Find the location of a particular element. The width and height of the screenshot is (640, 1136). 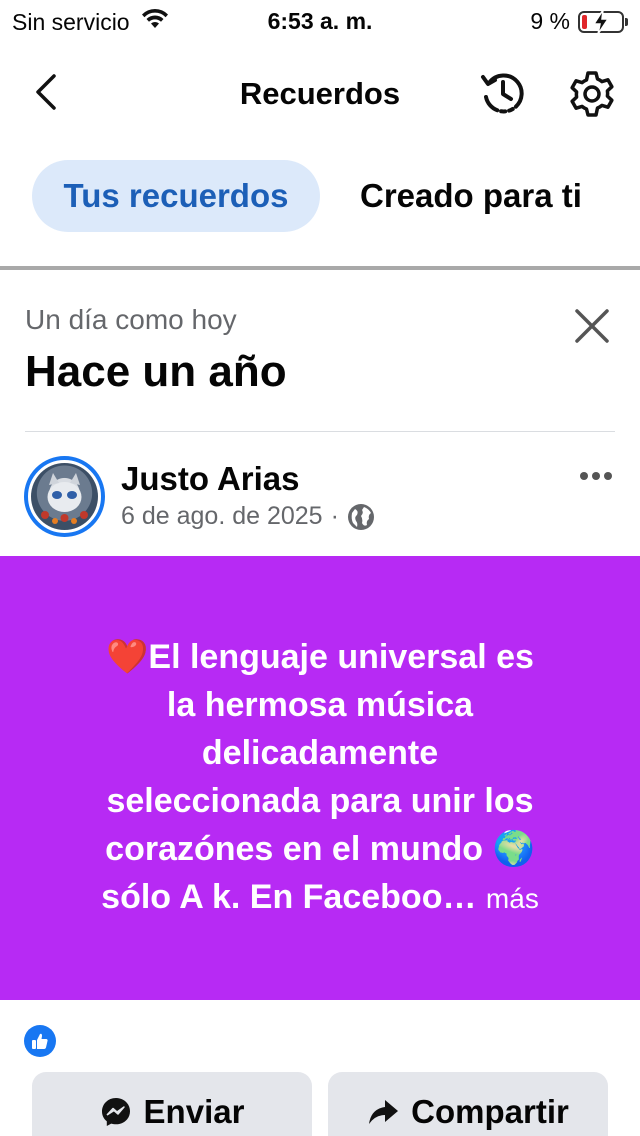

share-icon is located at coordinates (384, 1112).